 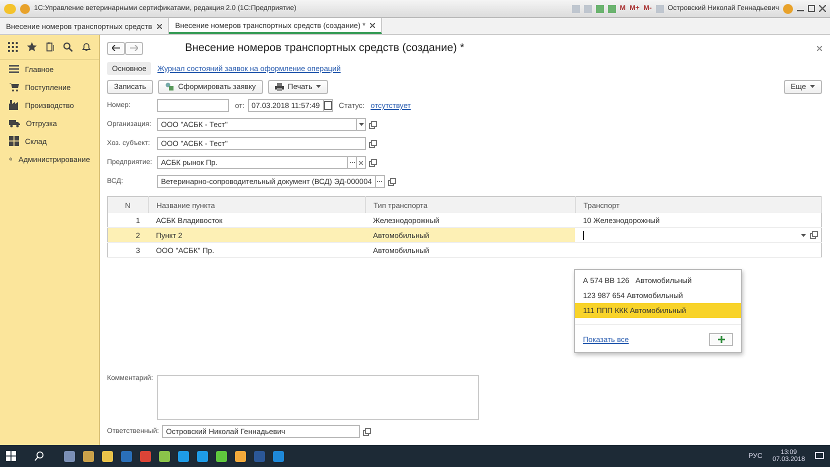 I want to click on notification-icon, so click(x=819, y=456).